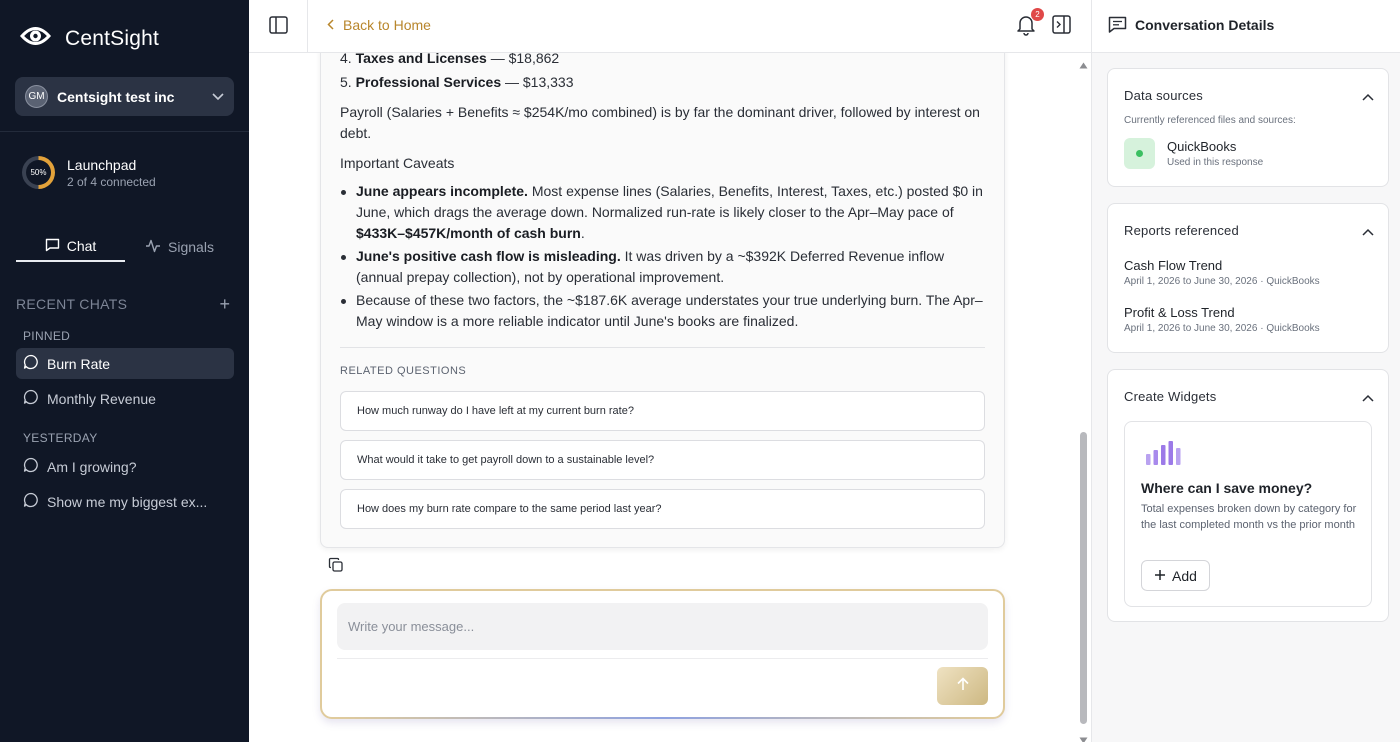 The image size is (1400, 742). Describe the element at coordinates (1117, 27) in the screenshot. I see `message-square-icon` at that location.